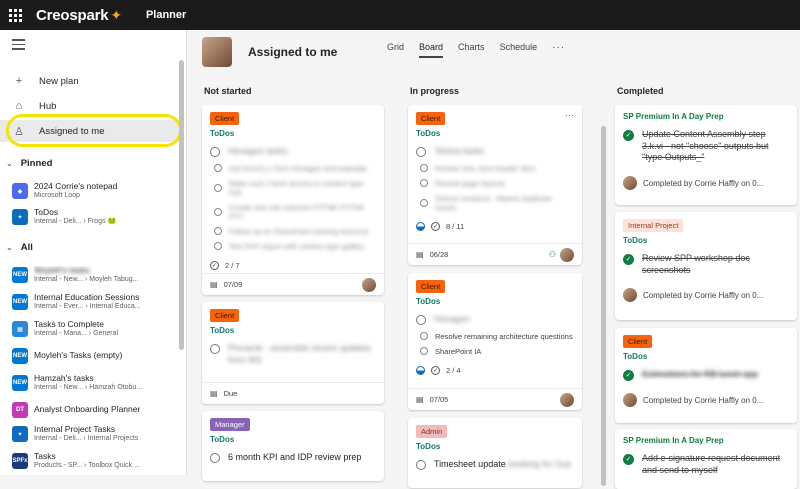  I want to click on checklist-item: Create new site columns PTTNK PTTNK PTT, so click(293, 212).